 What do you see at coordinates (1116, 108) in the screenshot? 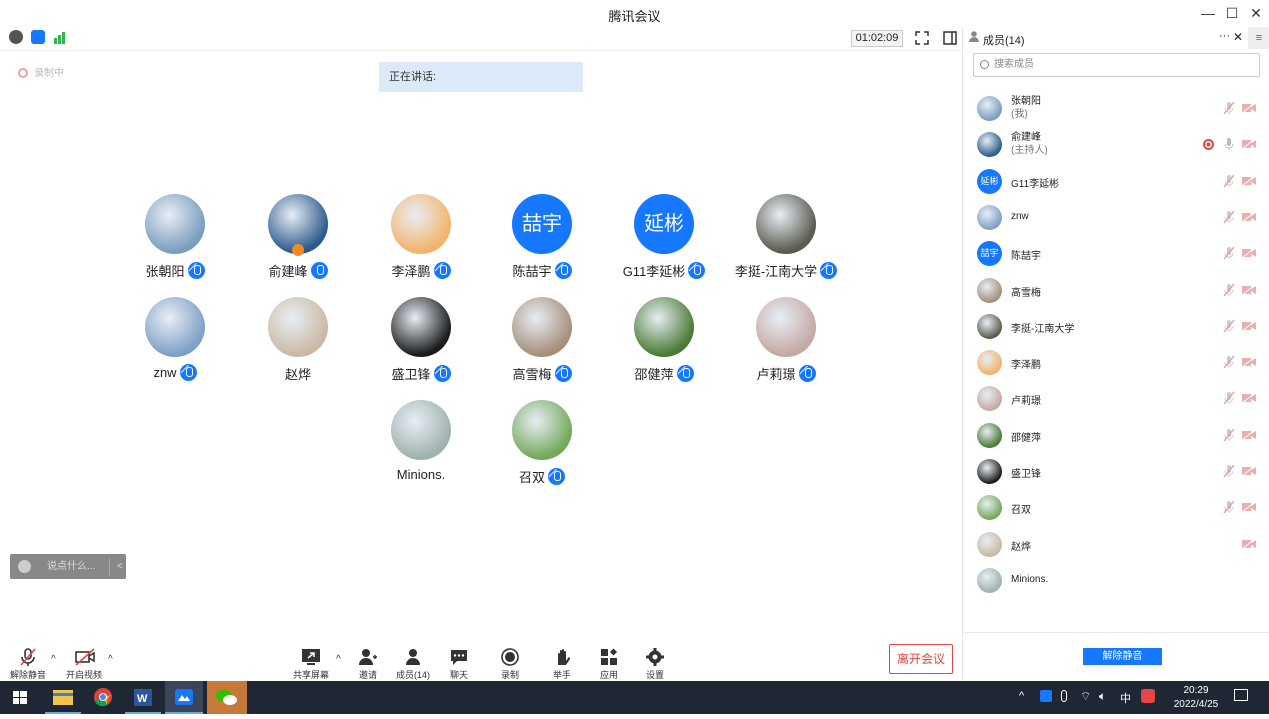
I see `member-row: 张朝阳 (我)` at bounding box center [1116, 108].